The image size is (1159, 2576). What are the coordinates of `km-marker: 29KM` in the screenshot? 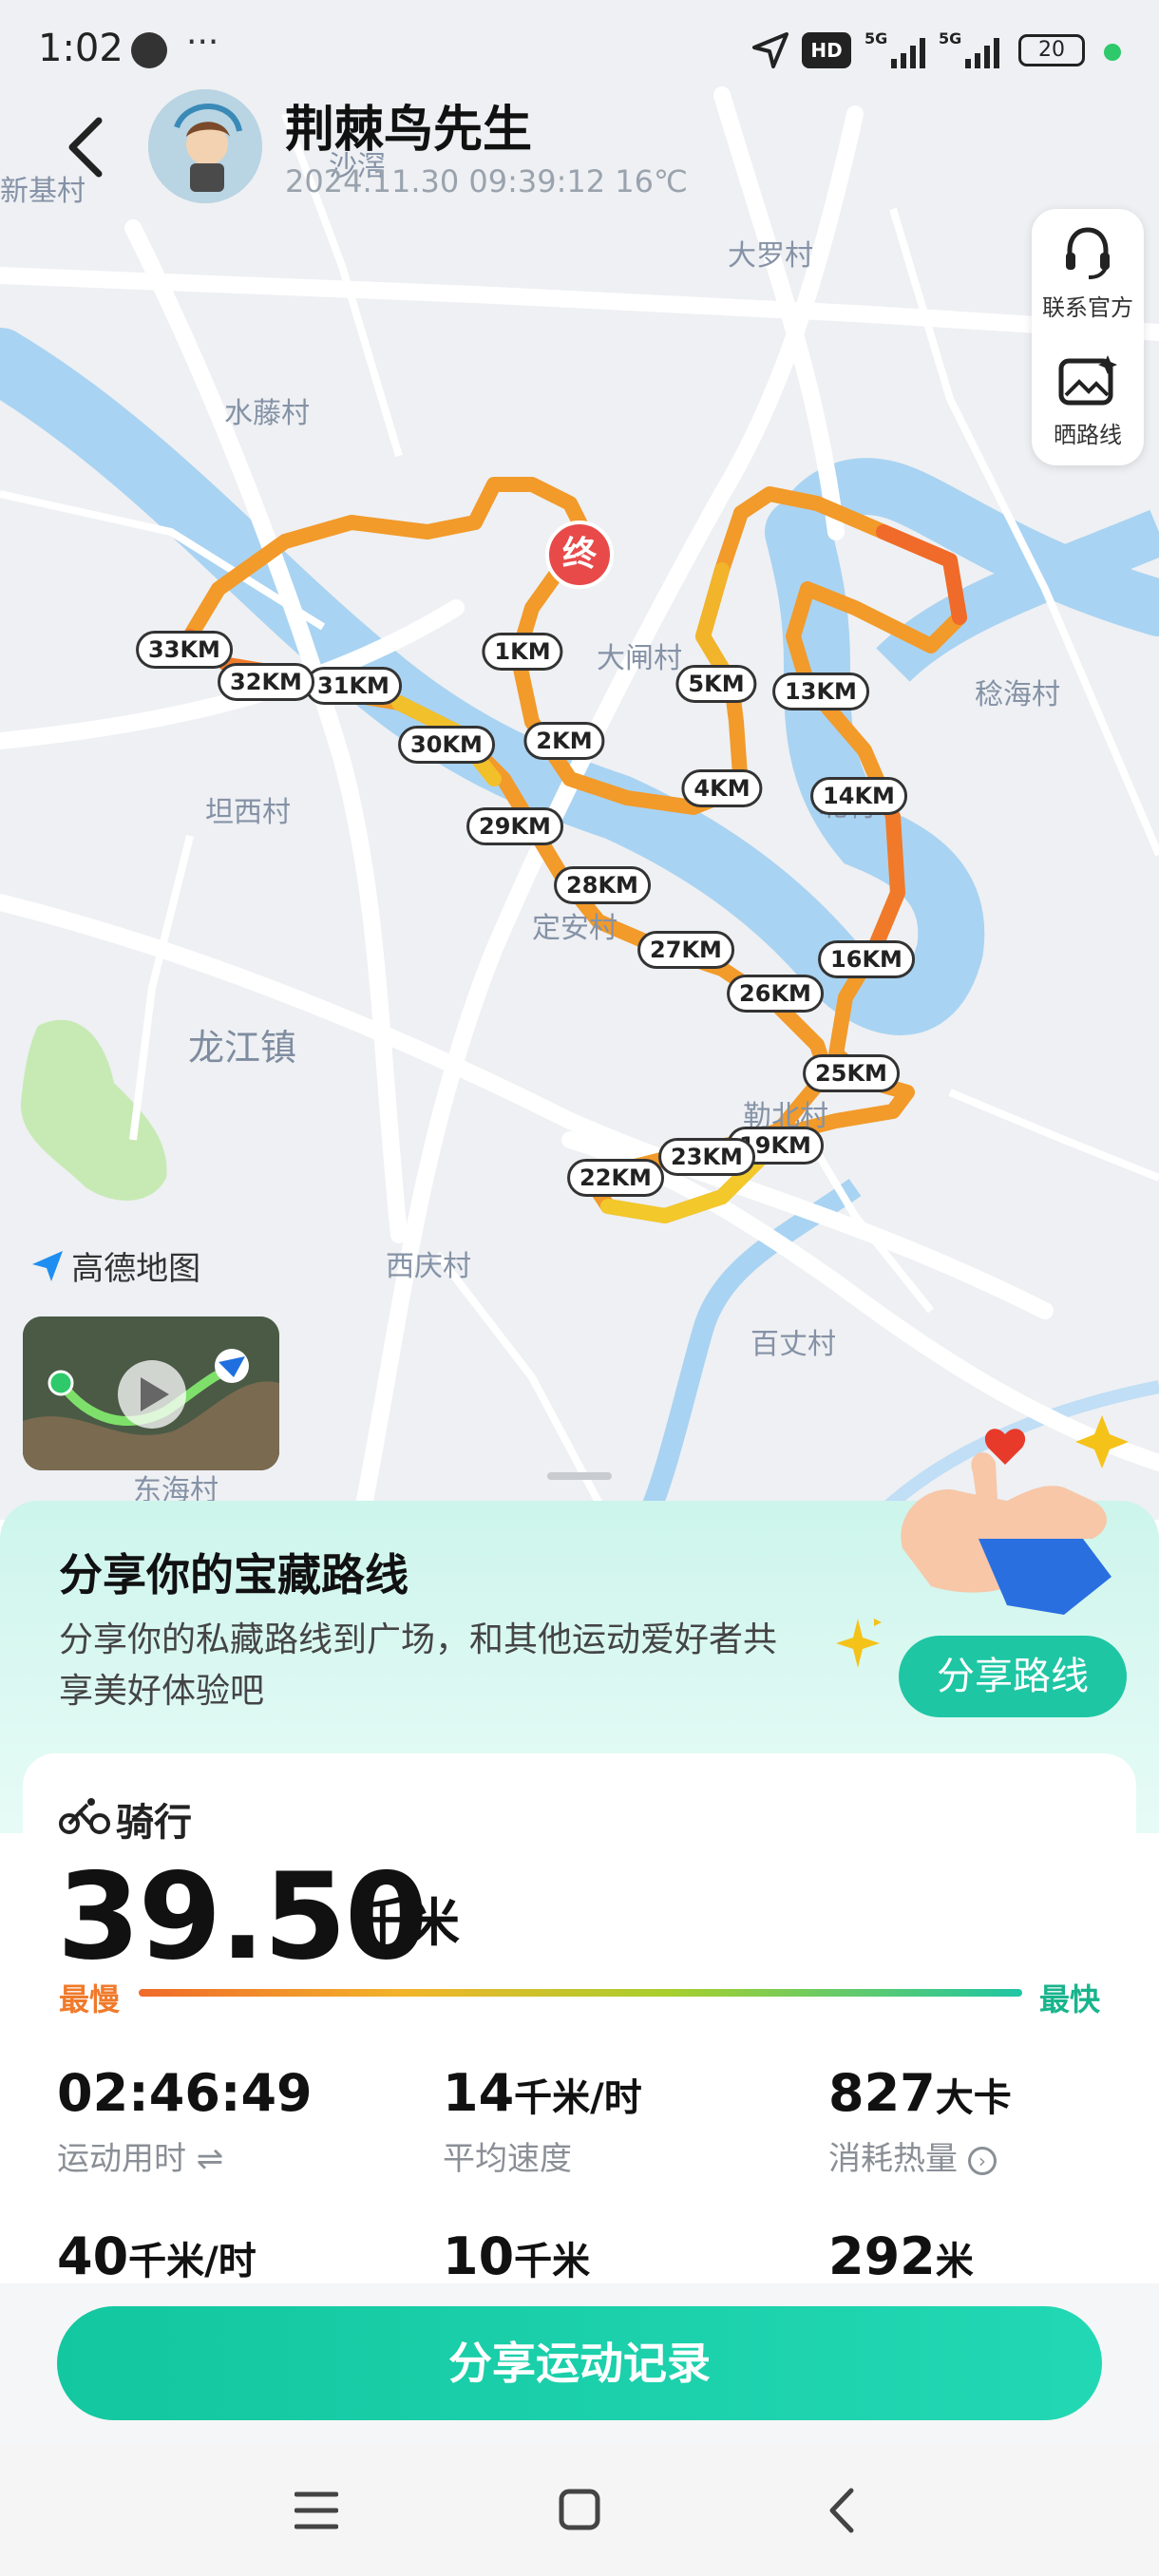 It's located at (514, 826).